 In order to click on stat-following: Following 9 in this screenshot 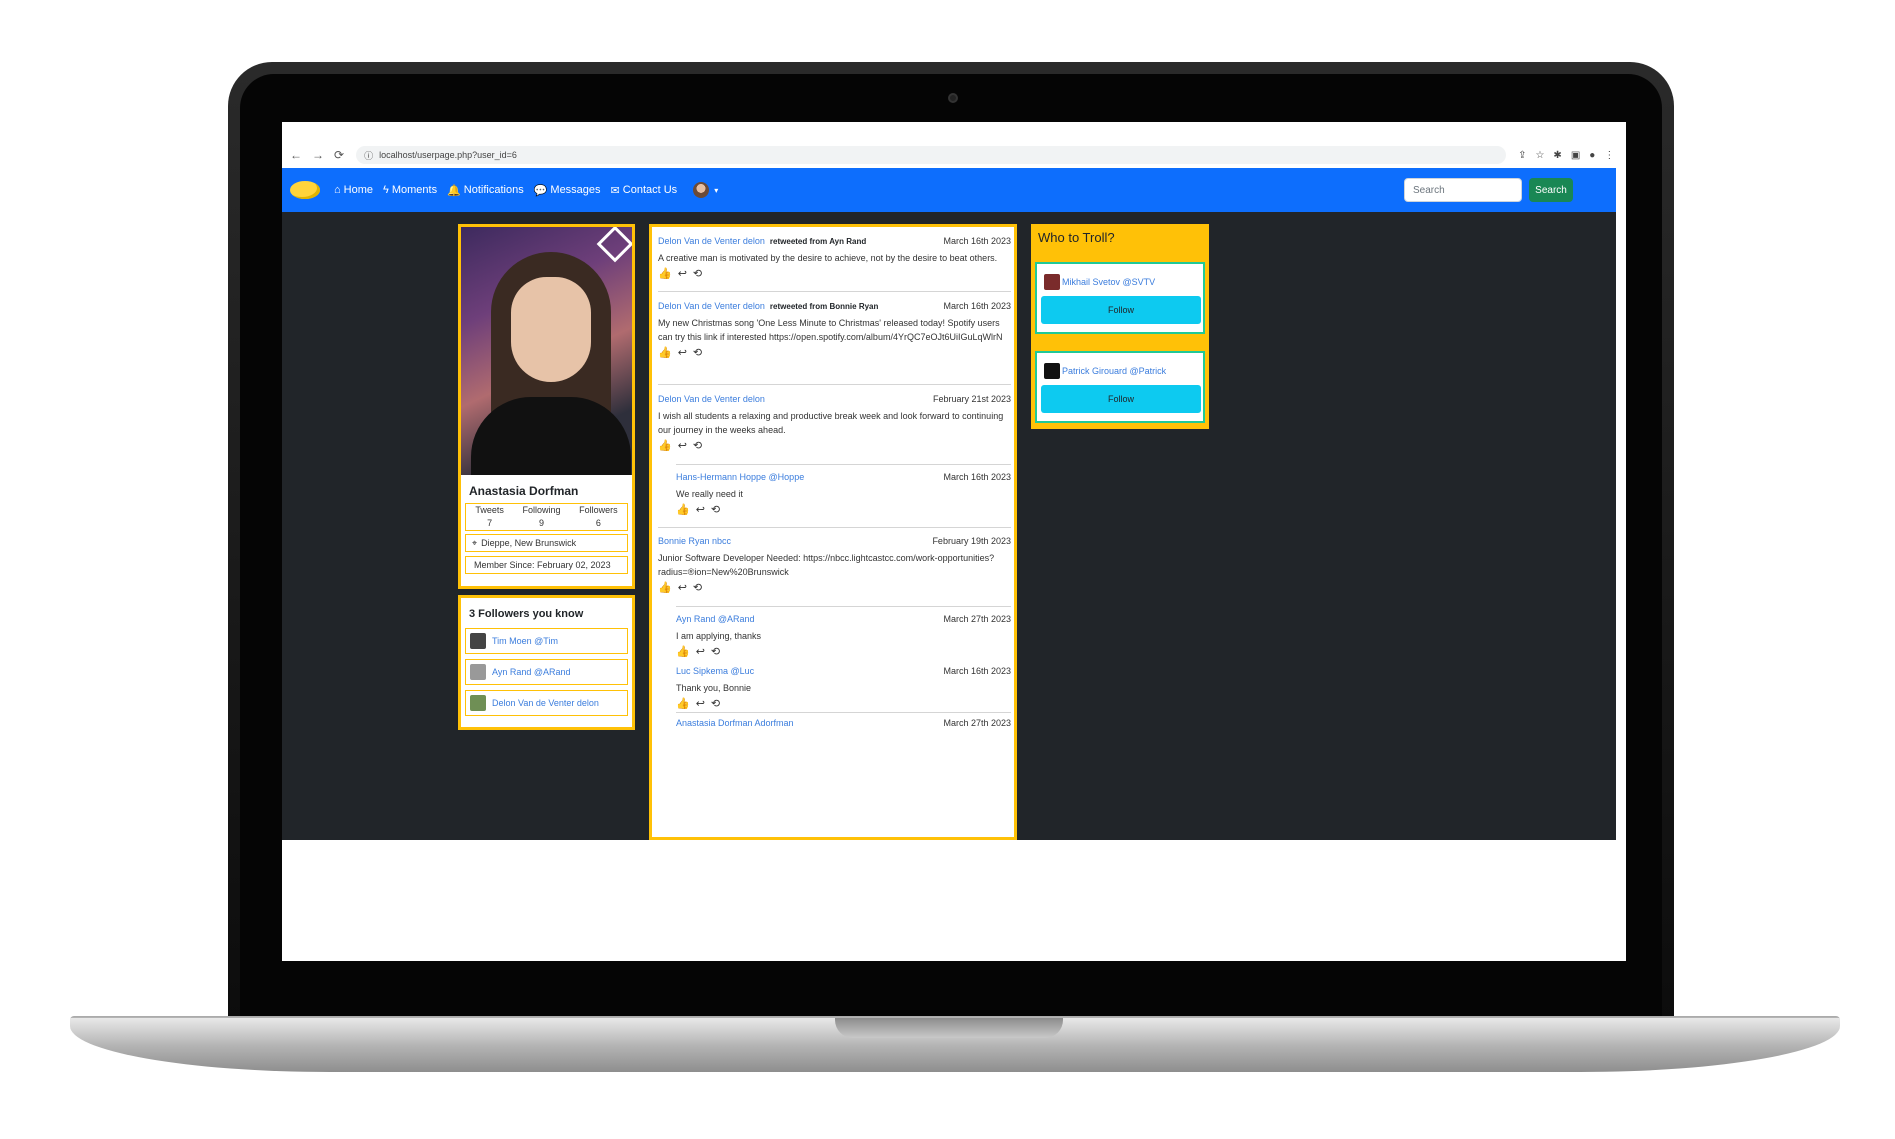, I will do `click(541, 517)`.